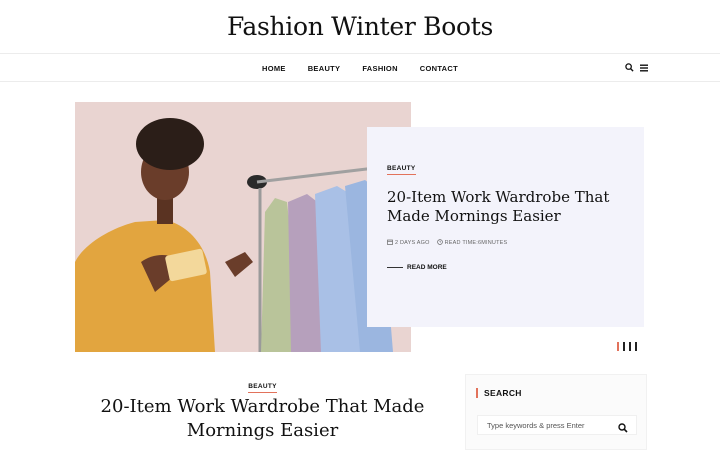  I want to click on slider-pager, so click(627, 346).